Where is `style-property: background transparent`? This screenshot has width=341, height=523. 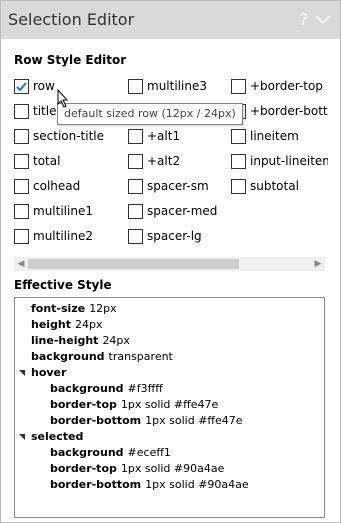 style-property: background transparent is located at coordinates (102, 356).